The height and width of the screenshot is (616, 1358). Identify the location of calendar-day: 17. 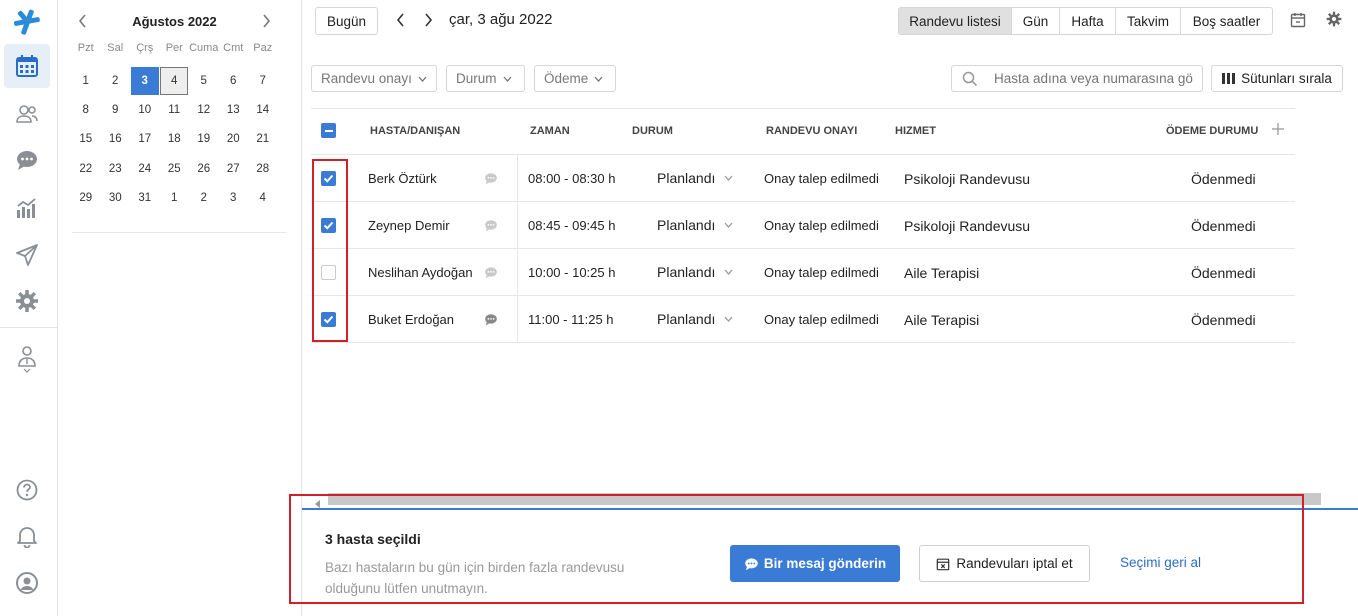
(145, 139).